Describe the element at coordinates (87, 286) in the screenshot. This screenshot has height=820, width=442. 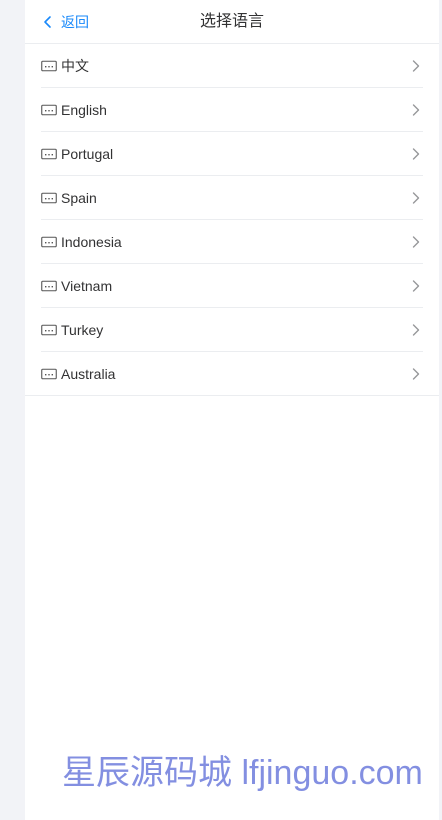
I see `language-label: Vietnam` at that location.